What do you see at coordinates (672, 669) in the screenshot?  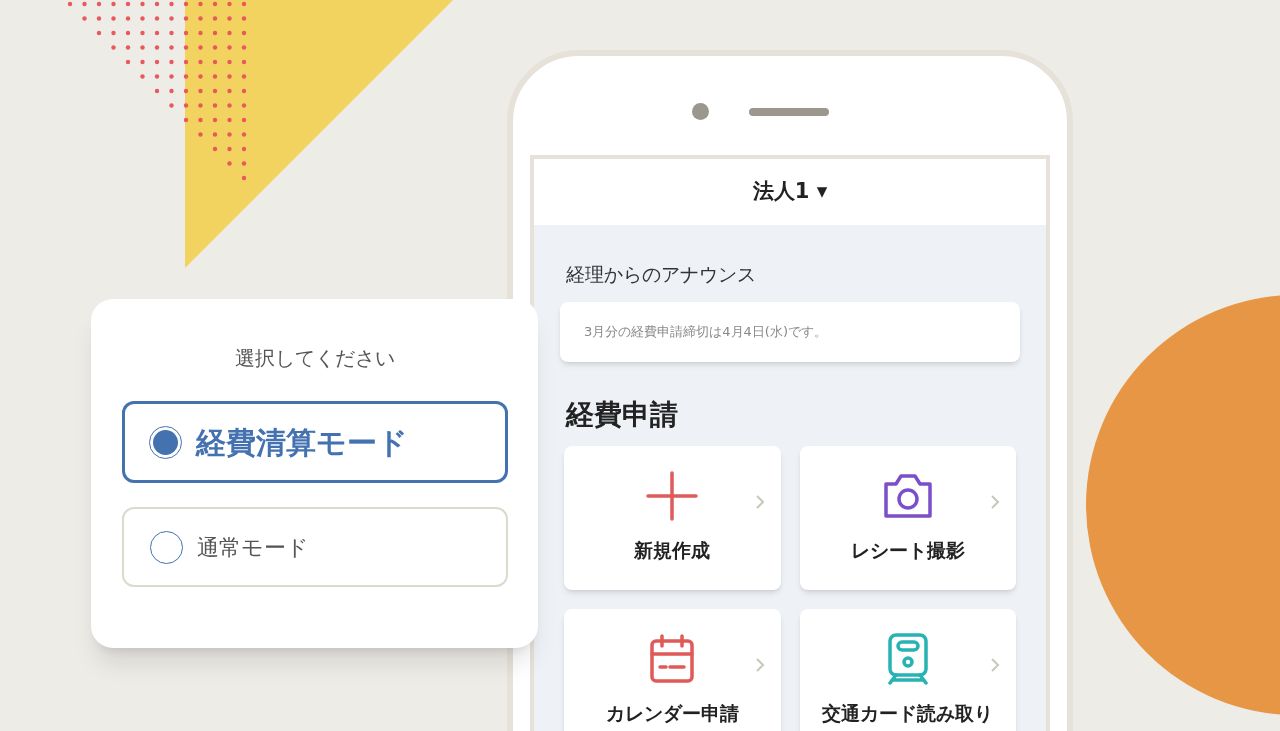 I see `menu-tile: カレンダー申請` at bounding box center [672, 669].